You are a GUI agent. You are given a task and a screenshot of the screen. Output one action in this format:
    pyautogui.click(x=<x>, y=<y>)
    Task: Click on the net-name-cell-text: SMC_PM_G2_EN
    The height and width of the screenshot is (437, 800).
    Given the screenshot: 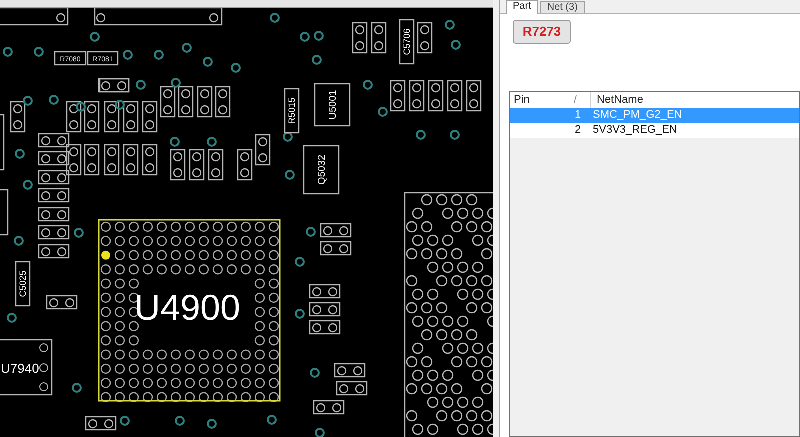 What is the action you would take?
    pyautogui.click(x=637, y=116)
    